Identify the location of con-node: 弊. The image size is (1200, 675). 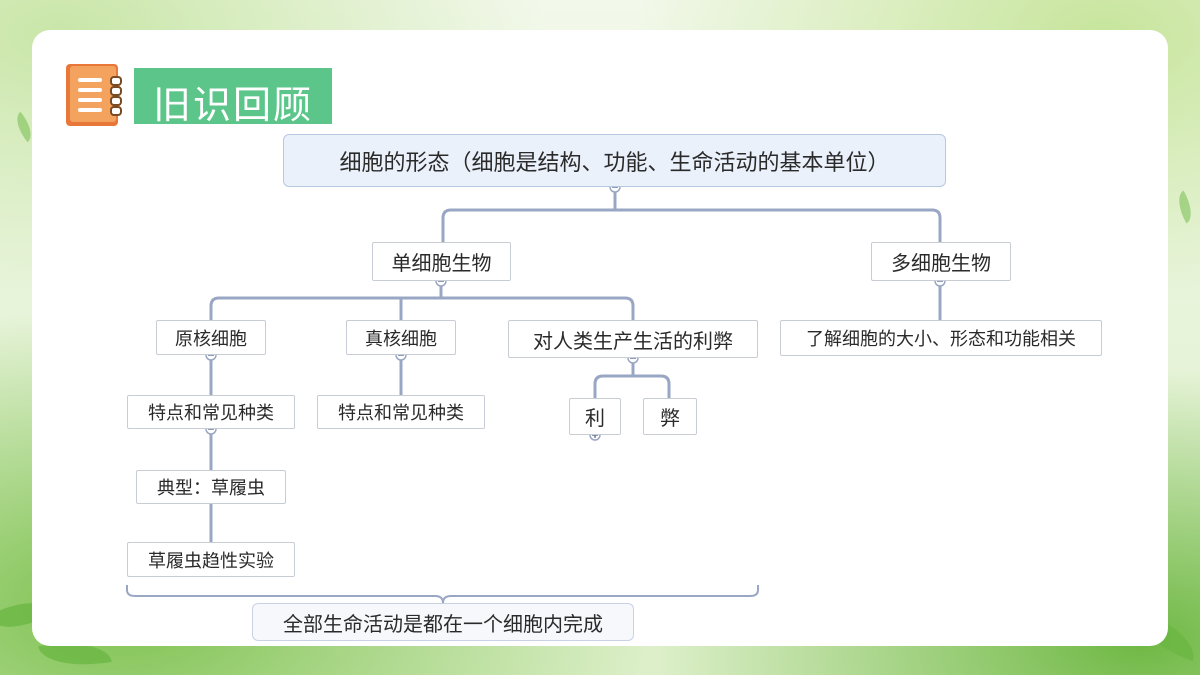
(670, 416).